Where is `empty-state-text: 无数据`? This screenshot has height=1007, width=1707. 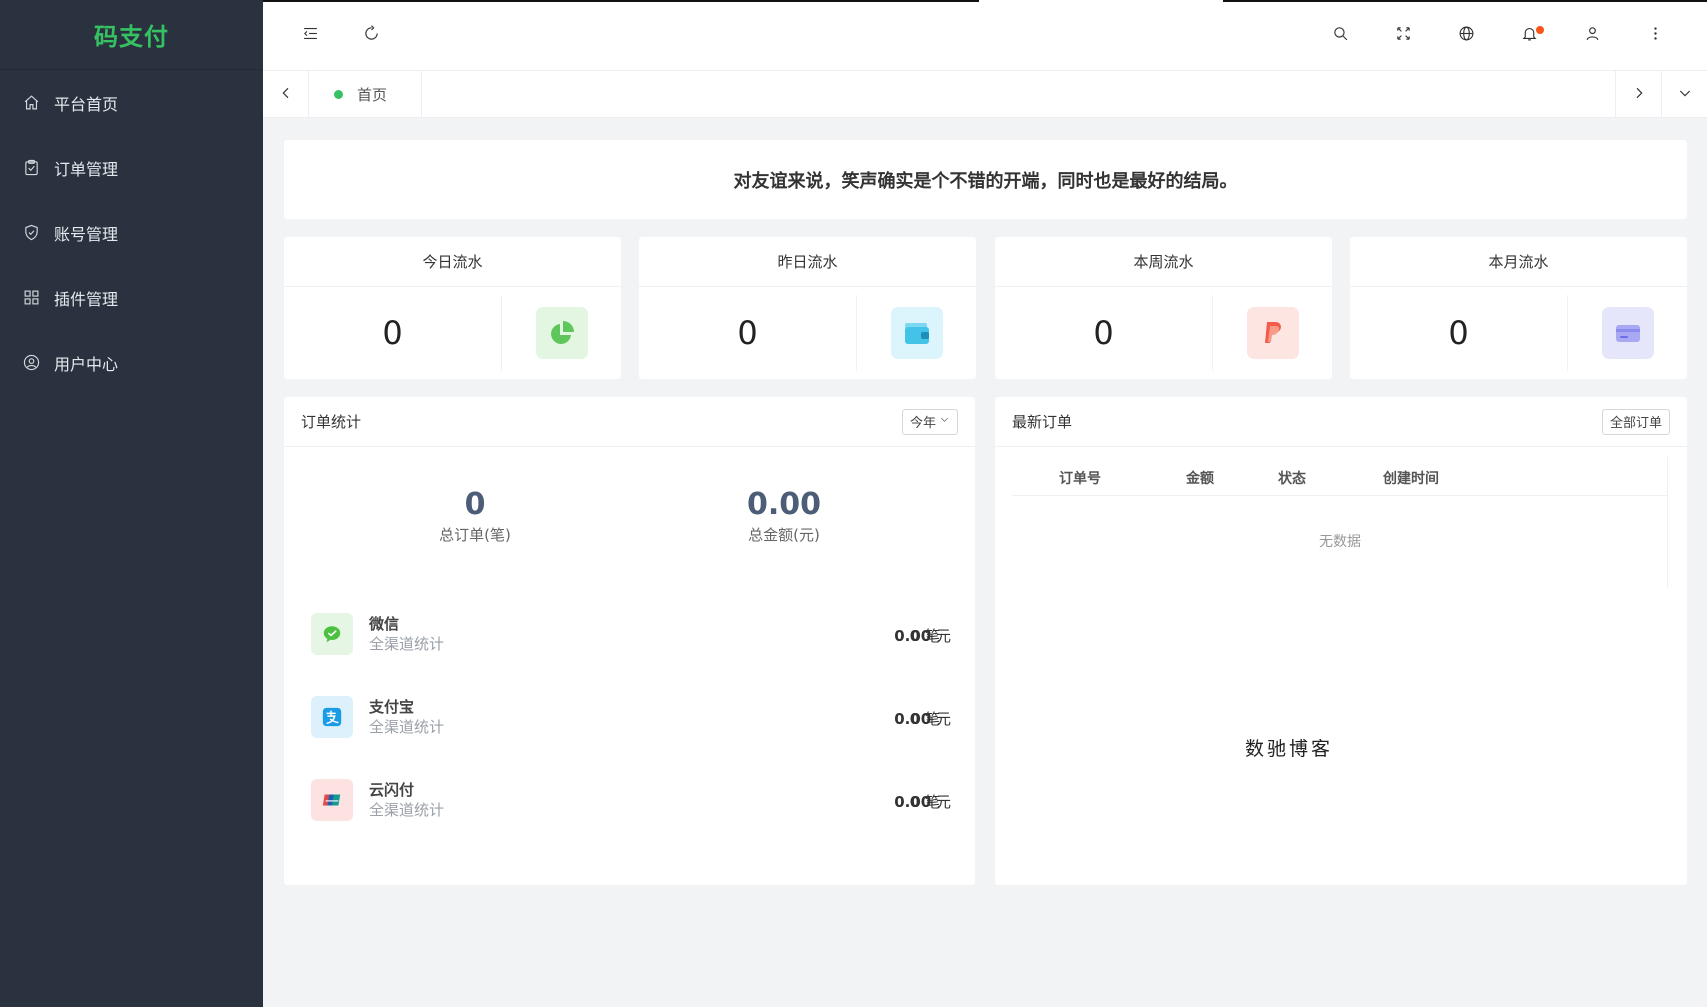 empty-state-text: 无数据 is located at coordinates (1340, 542).